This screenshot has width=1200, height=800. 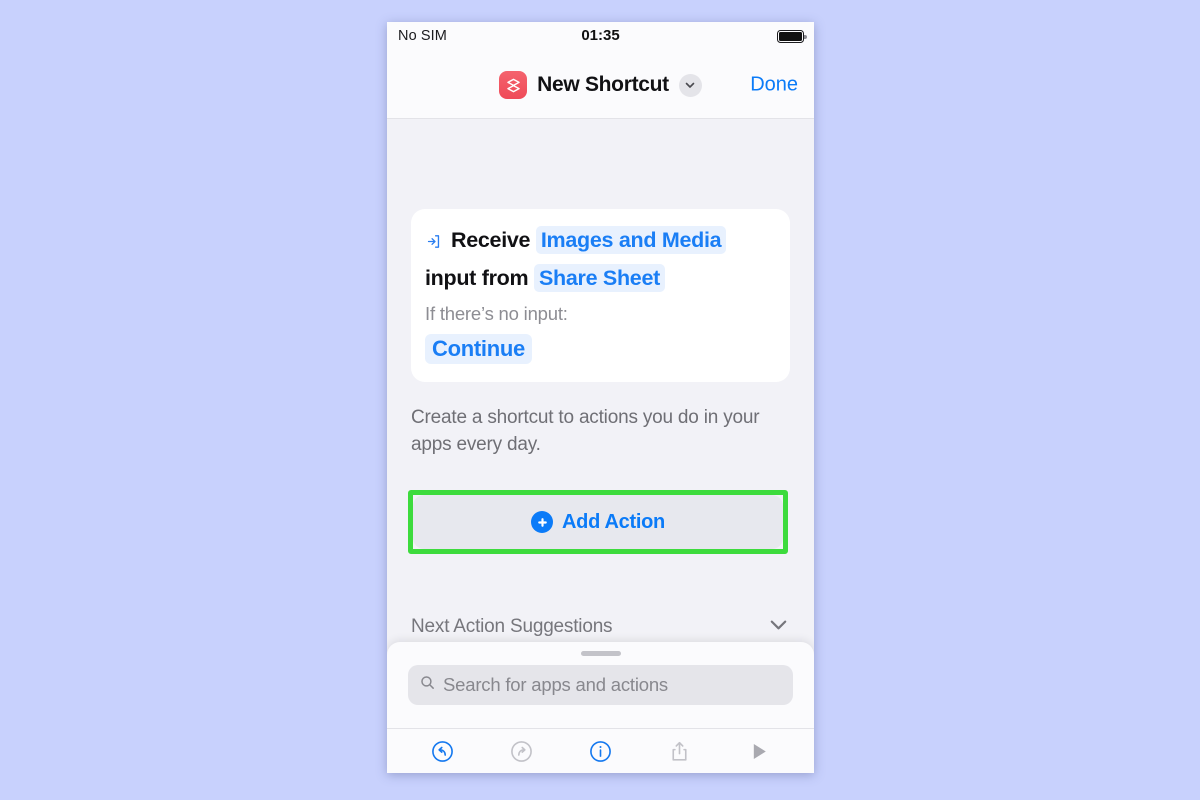 What do you see at coordinates (433, 243) in the screenshot?
I see `receive-input-icon` at bounding box center [433, 243].